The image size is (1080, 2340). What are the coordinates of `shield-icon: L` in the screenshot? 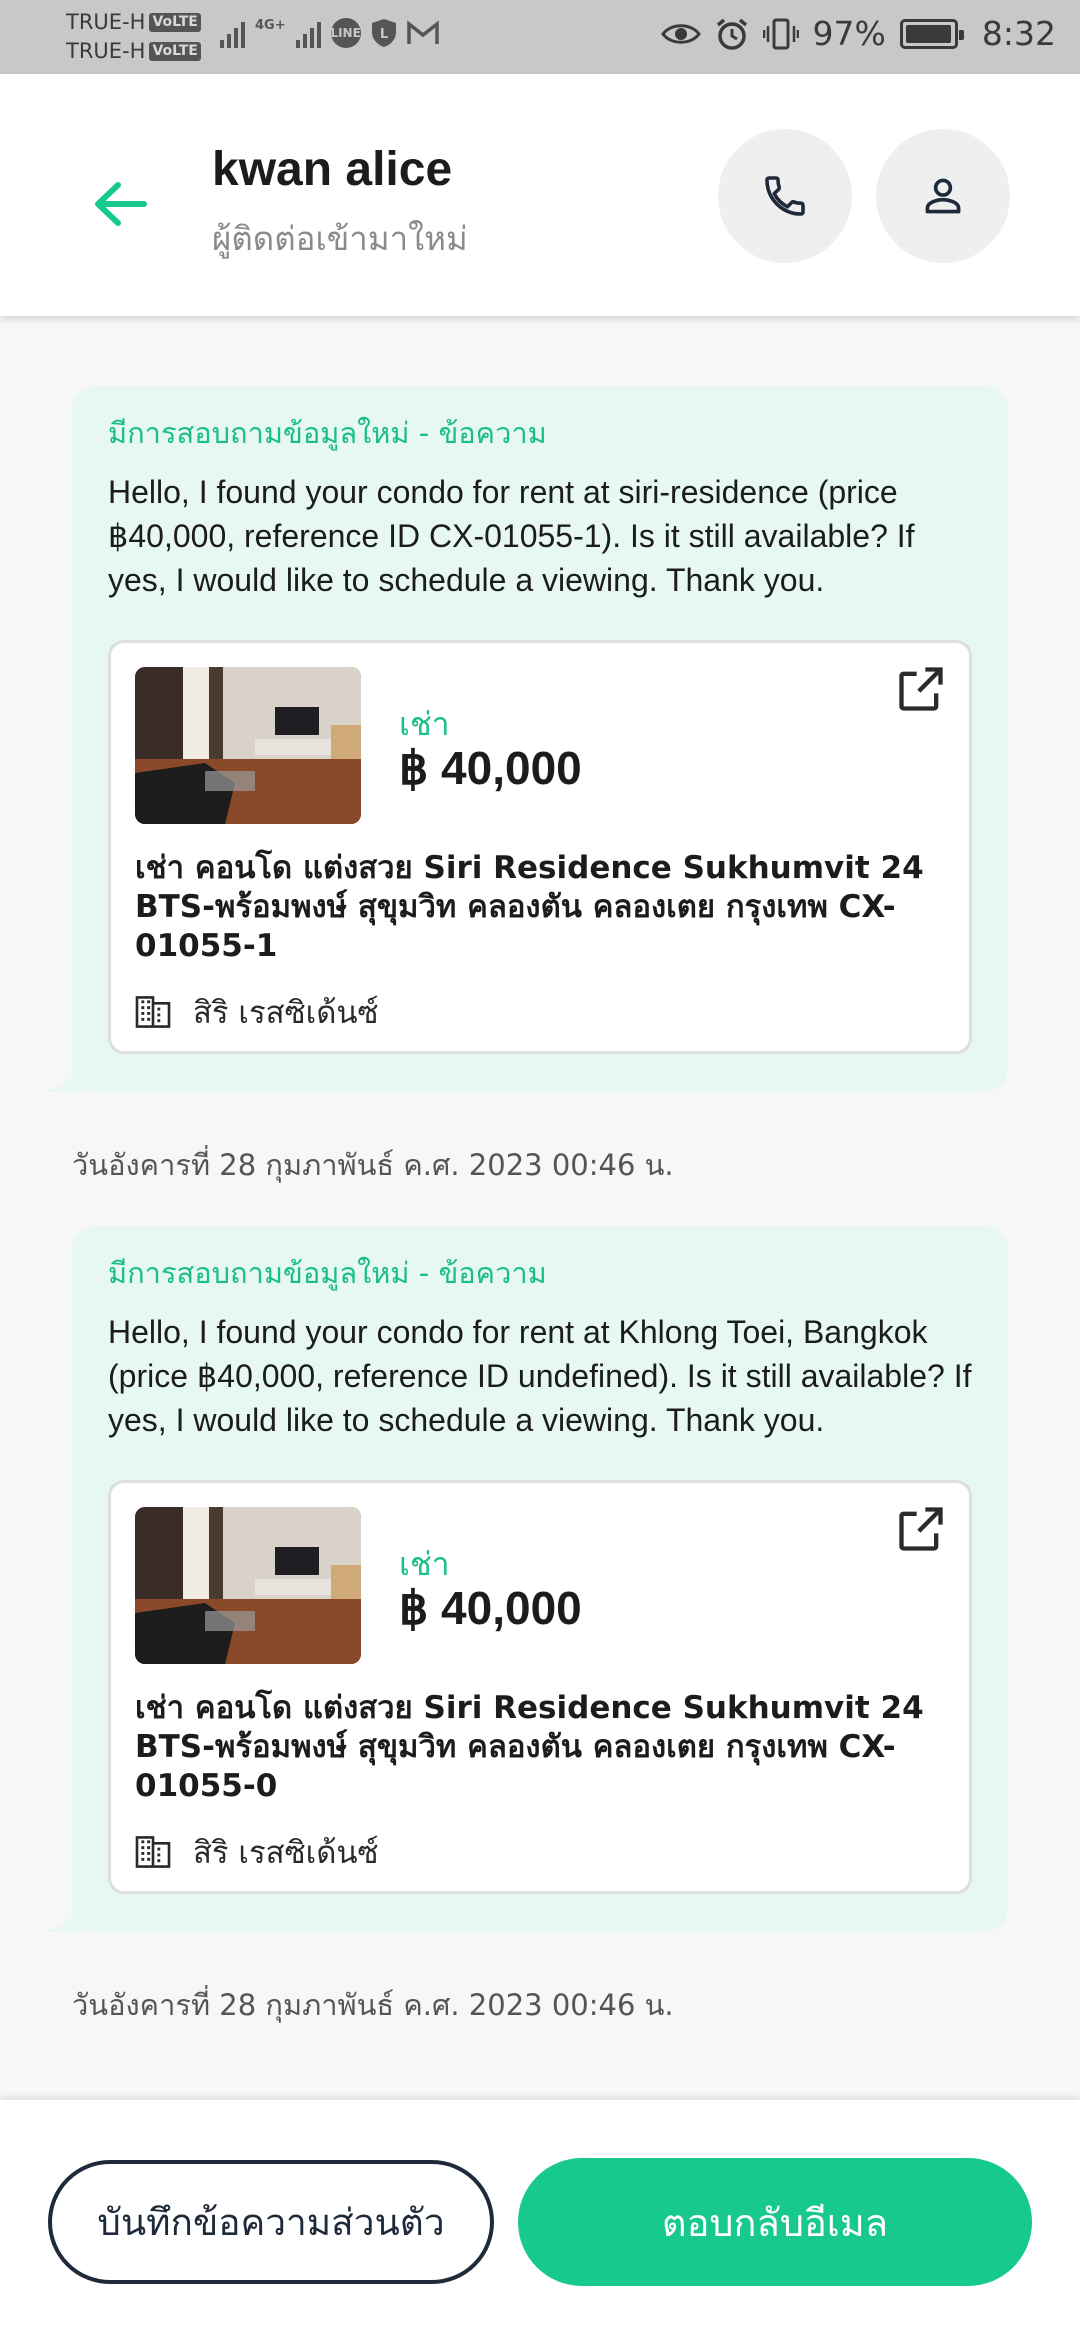 It's located at (383, 33).